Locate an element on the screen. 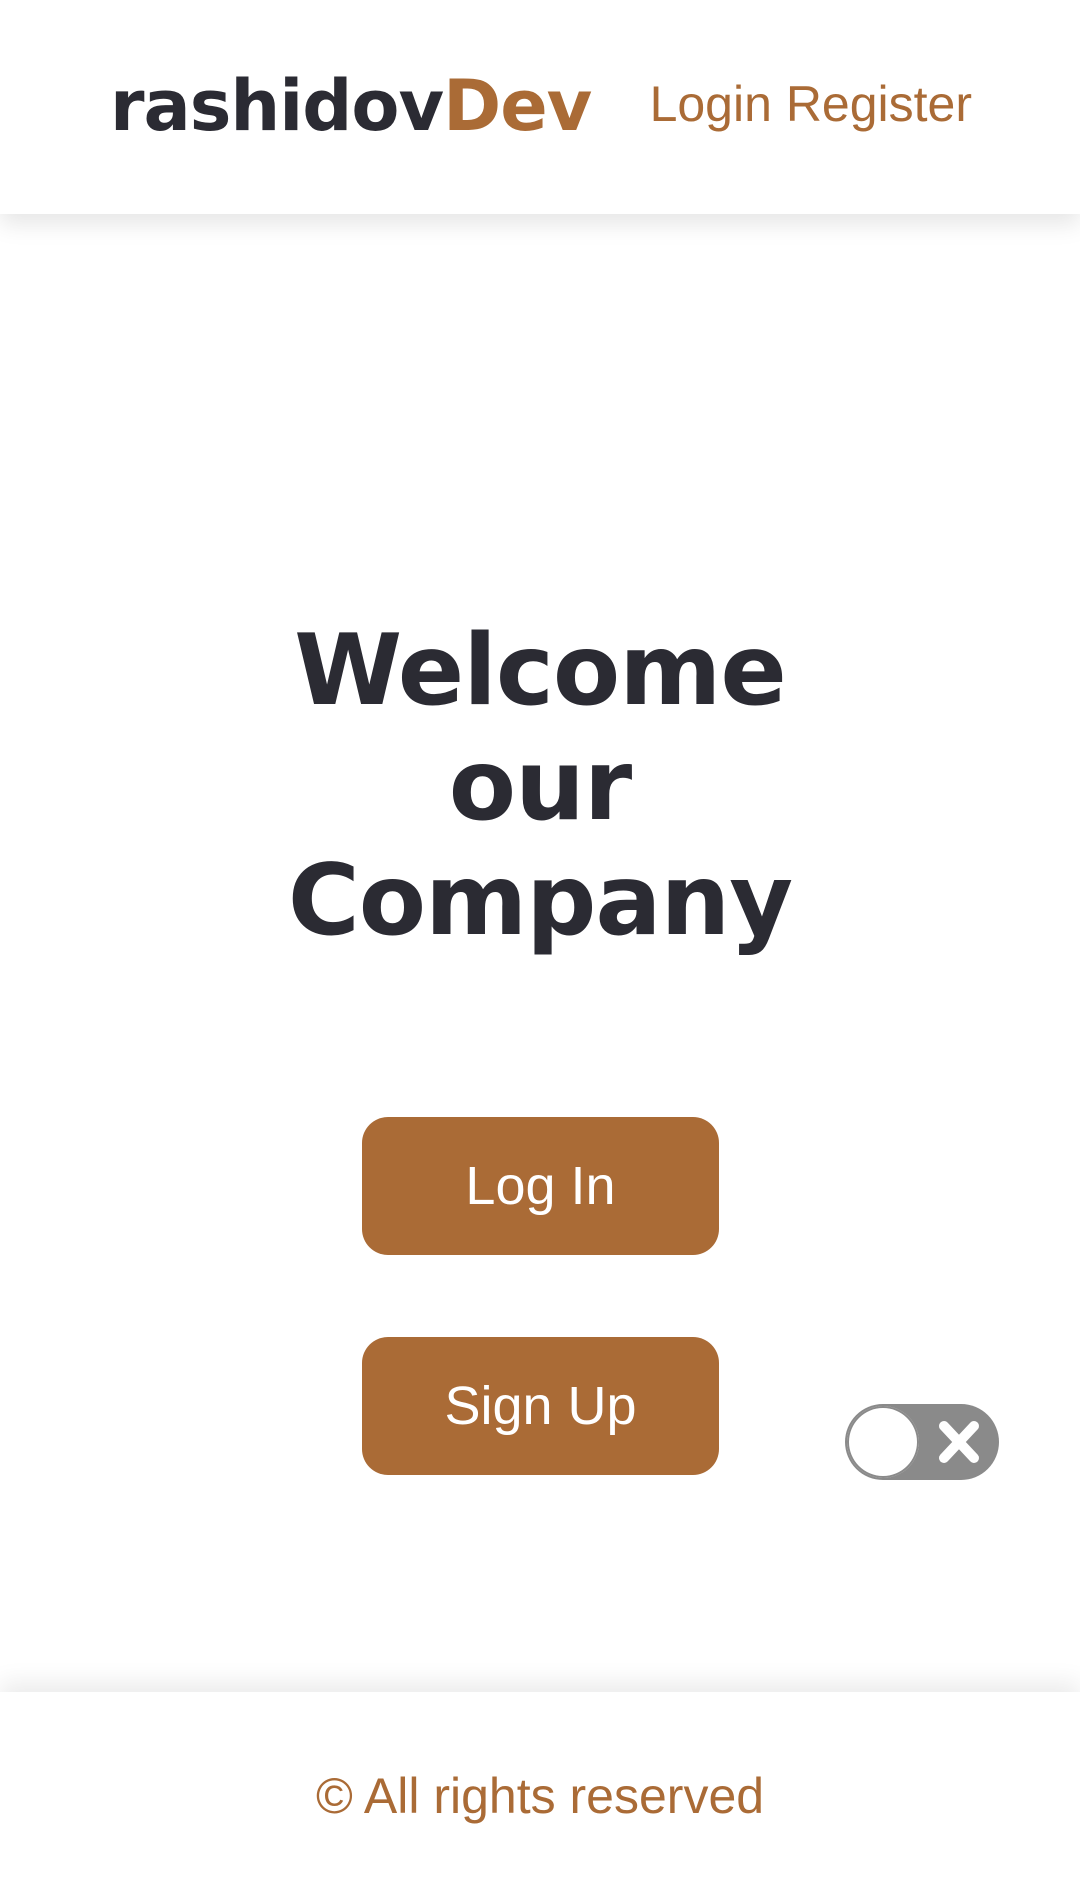 This screenshot has height=1901, width=1080. hero-title-line-2: our is located at coordinates (540, 786).